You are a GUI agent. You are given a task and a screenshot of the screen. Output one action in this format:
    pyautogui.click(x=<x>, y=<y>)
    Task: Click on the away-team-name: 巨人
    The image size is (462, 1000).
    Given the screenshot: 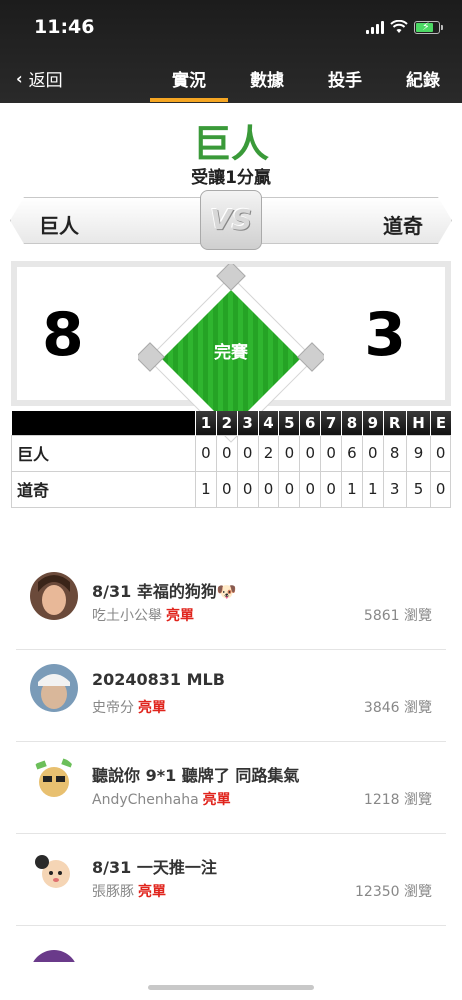 What is the action you would take?
    pyautogui.click(x=59, y=226)
    